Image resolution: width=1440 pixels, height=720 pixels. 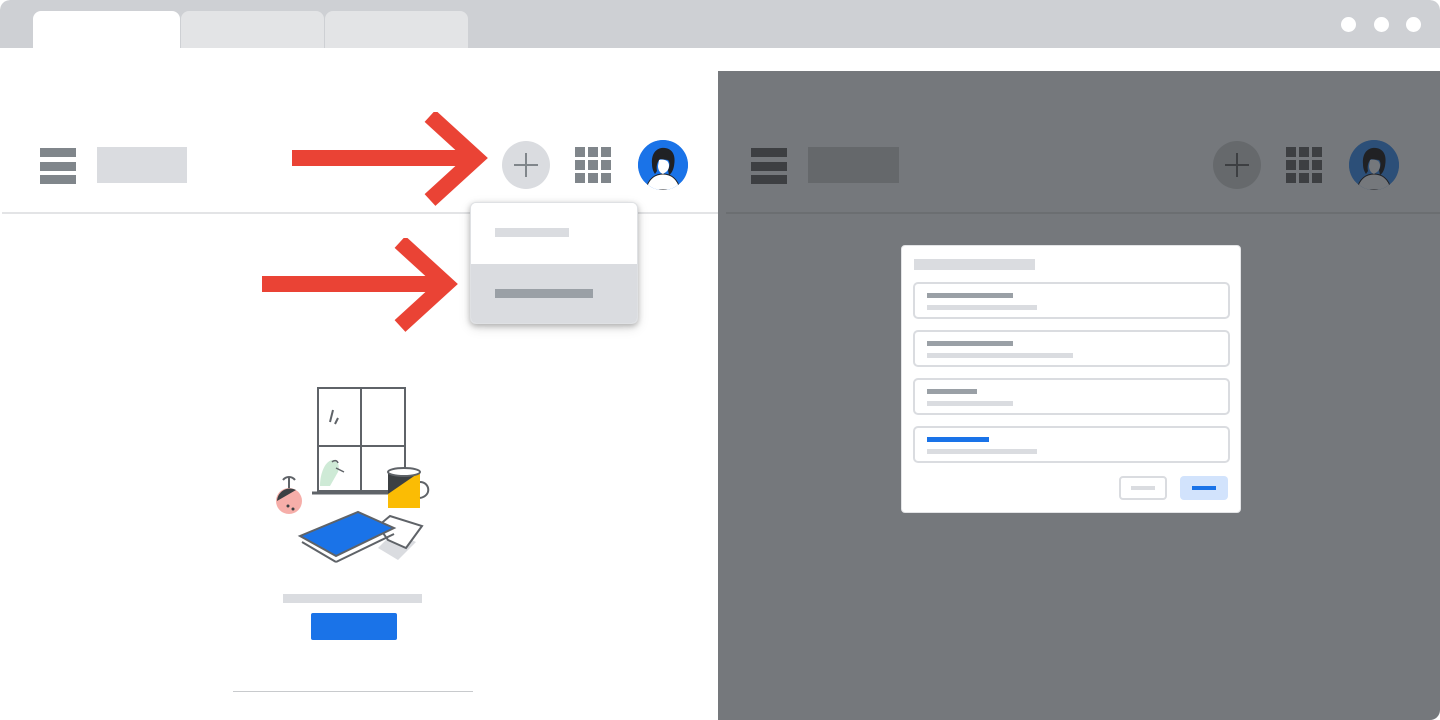 I want to click on create-button-dimmed, so click(x=1237, y=165).